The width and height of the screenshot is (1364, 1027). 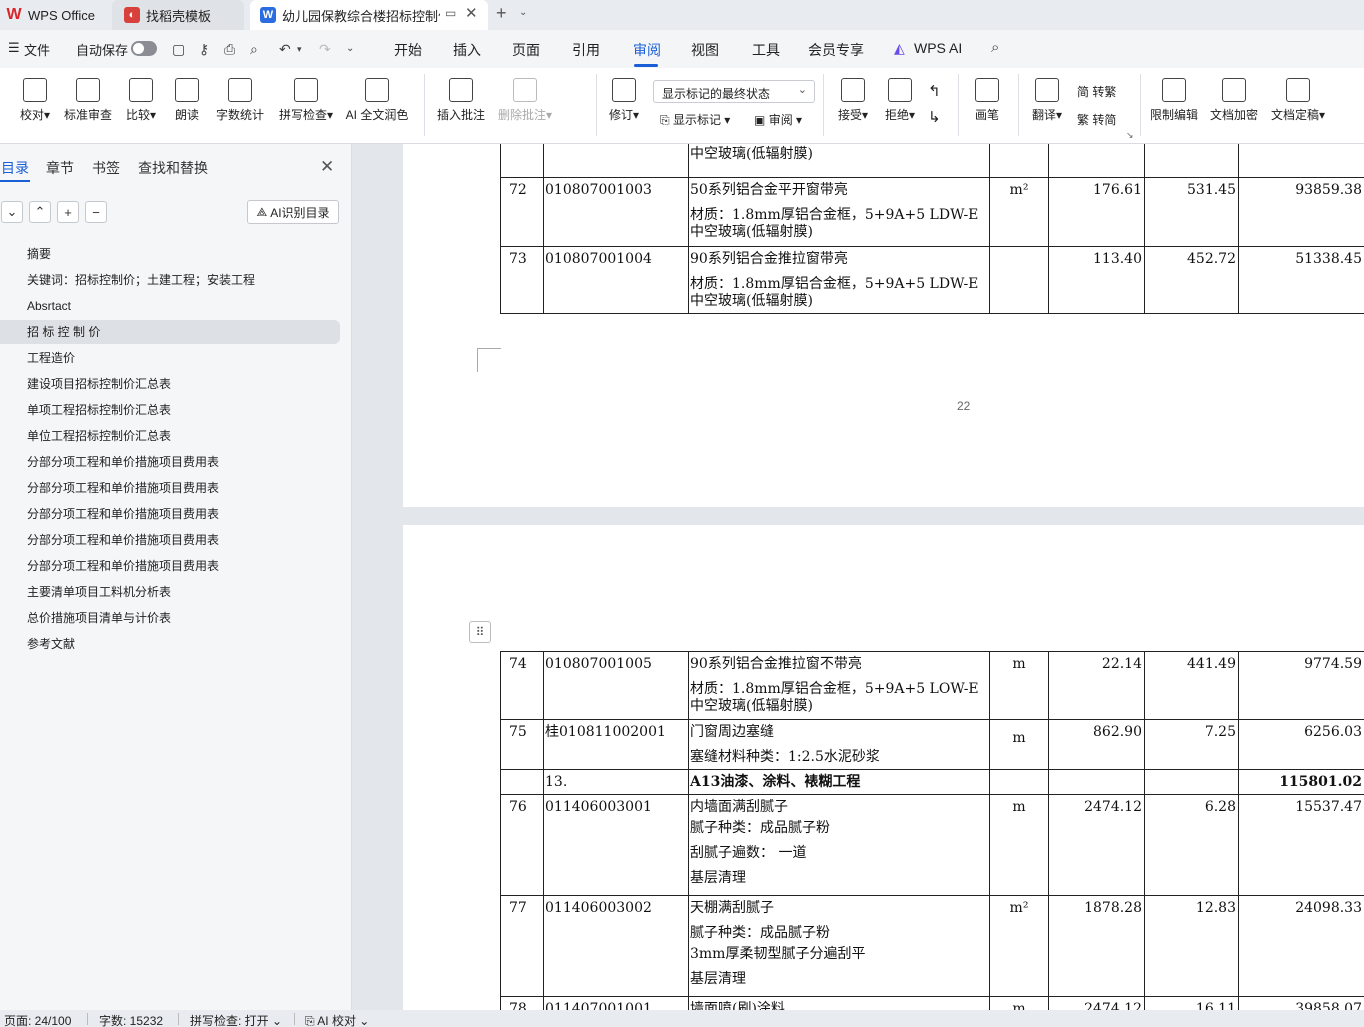 I want to click on compare-button: 比较▾, so click(x=141, y=100).